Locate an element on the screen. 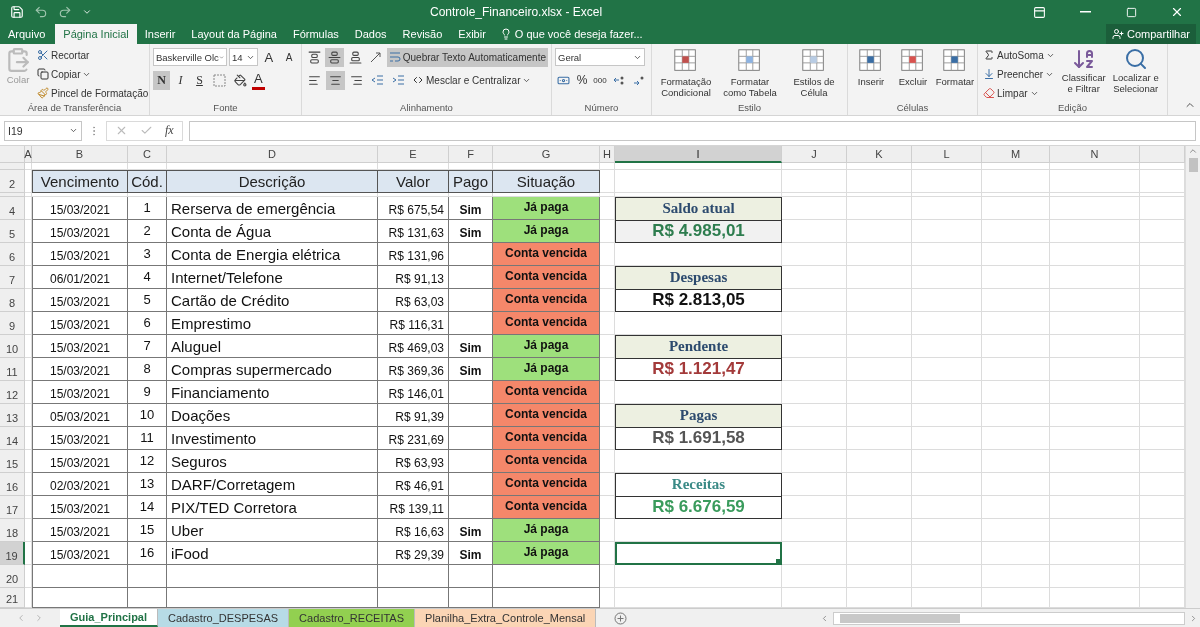 This screenshot has width=1200, height=627. column-header: J is located at coordinates (814, 154).